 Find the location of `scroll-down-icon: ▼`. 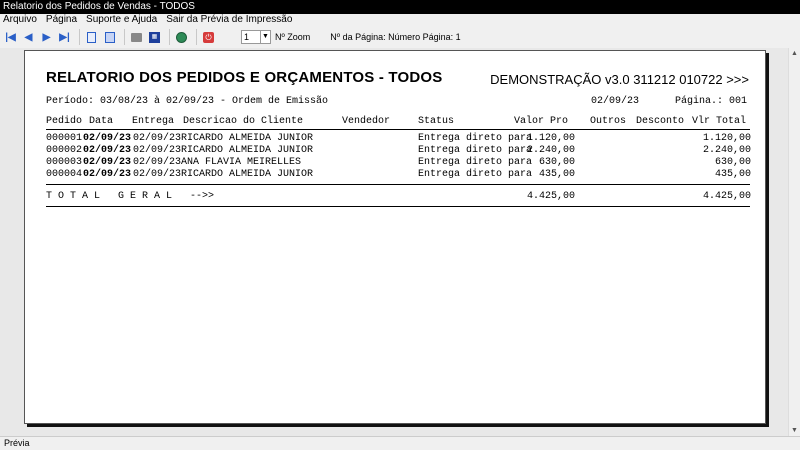

scroll-down-icon: ▼ is located at coordinates (794, 430).